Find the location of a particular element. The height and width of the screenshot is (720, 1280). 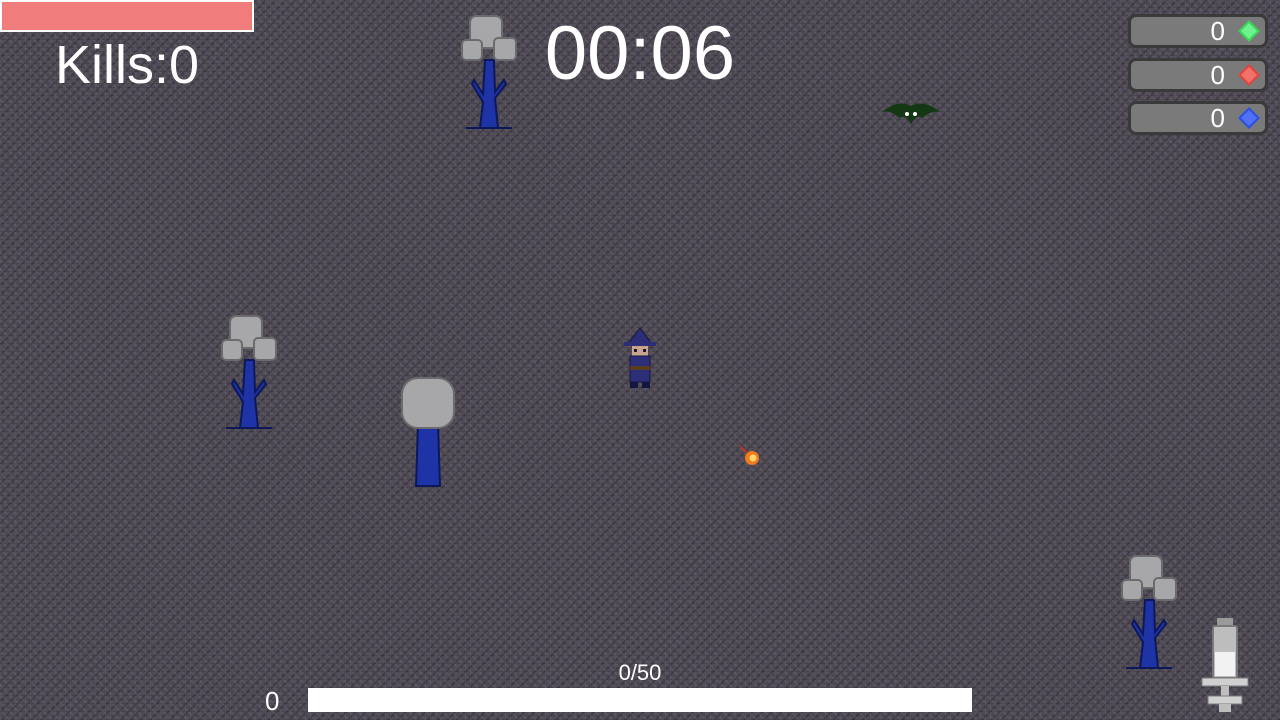

round-tree is located at coordinates (428, 432).